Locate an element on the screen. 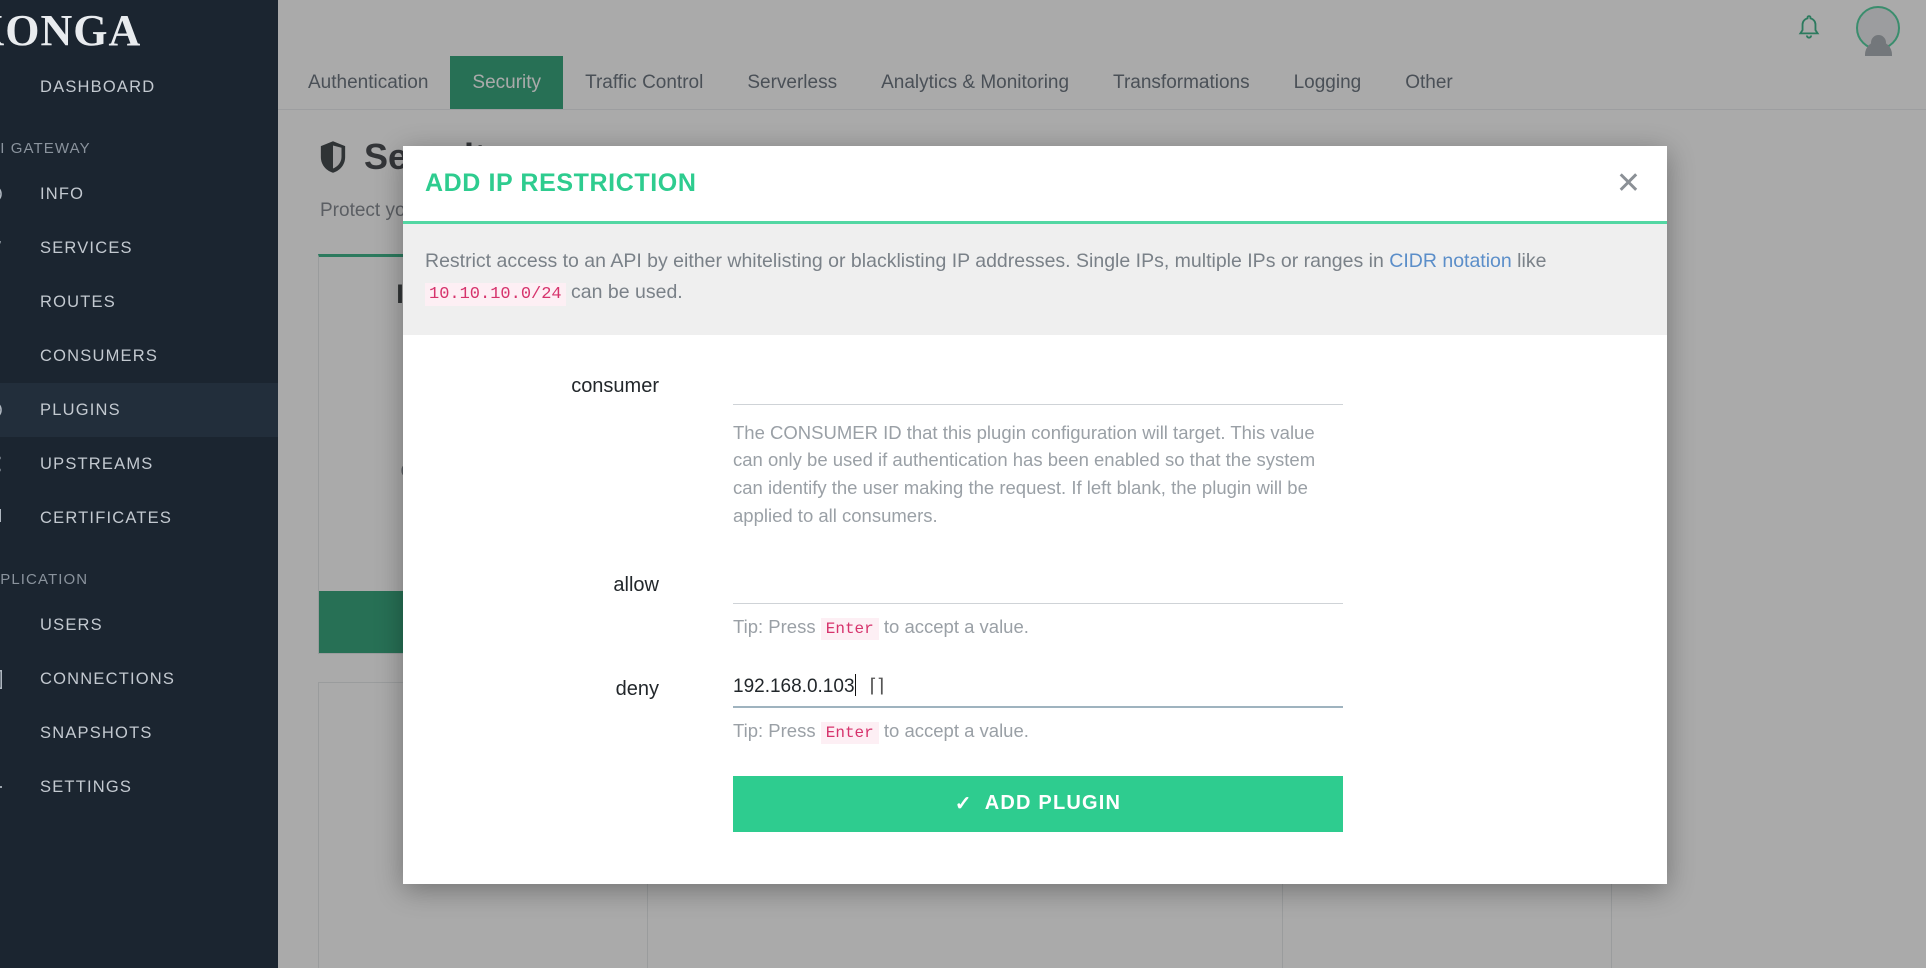  upstreams-icon is located at coordinates (20, 464).